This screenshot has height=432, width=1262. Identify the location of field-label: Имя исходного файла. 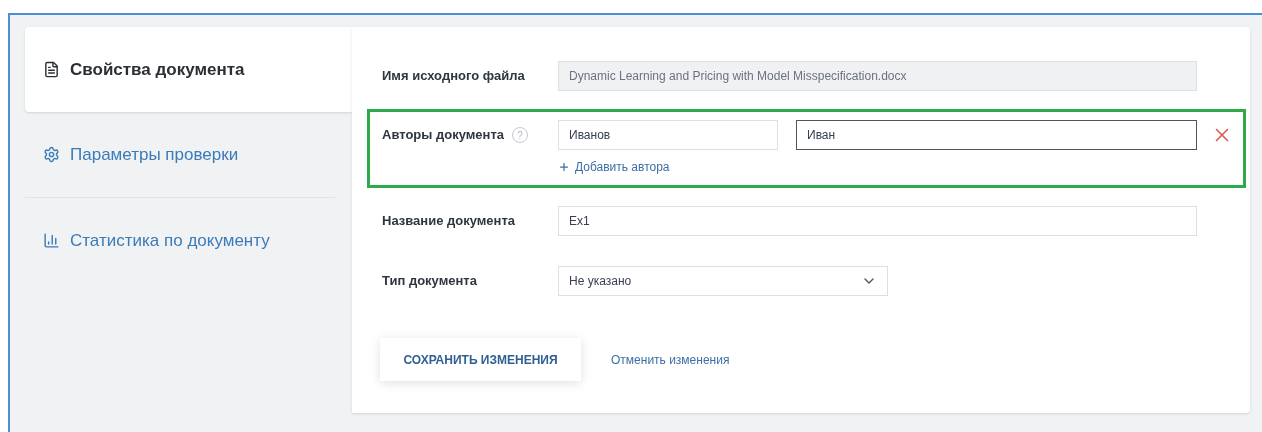
(454, 76).